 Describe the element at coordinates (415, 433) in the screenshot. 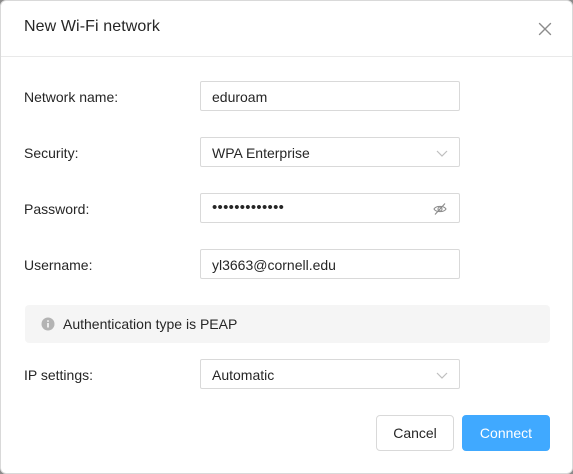

I see `cancel-button: Cancel` at that location.